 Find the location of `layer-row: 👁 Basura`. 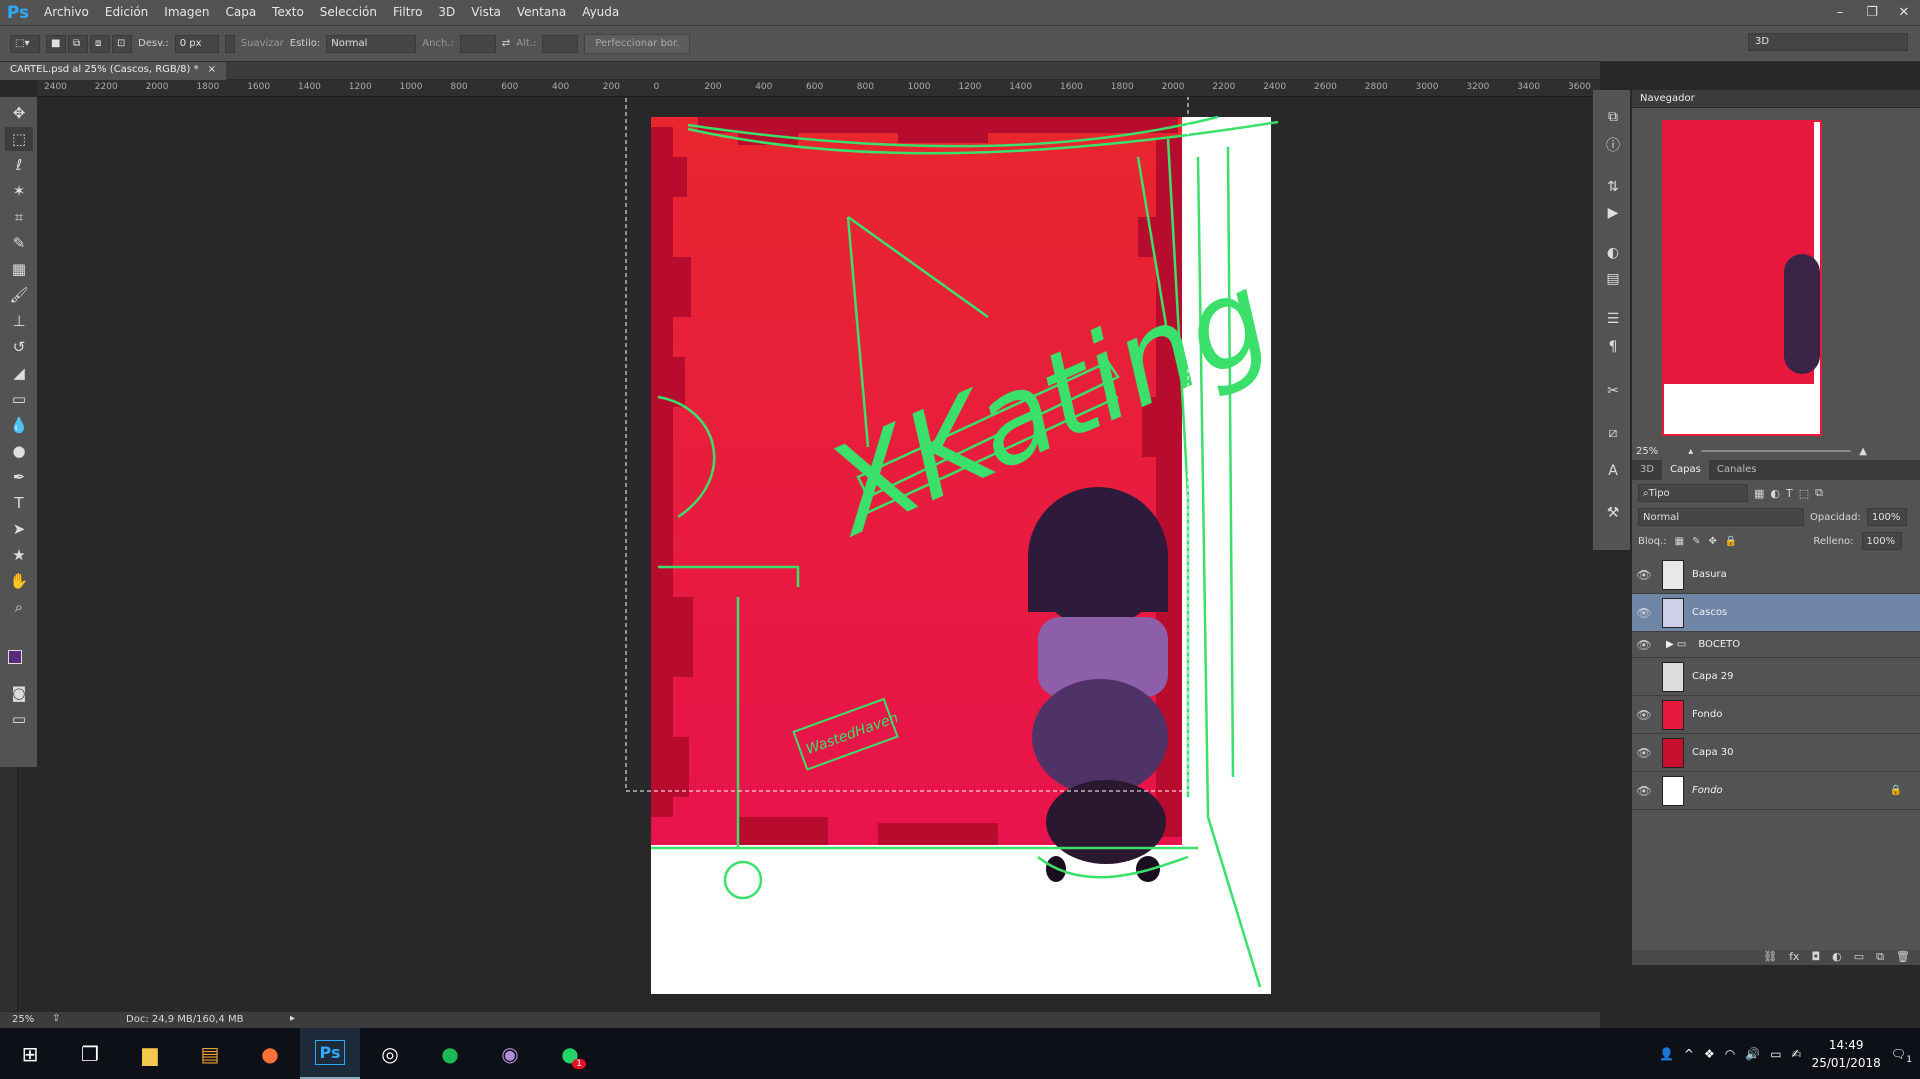

layer-row: 👁 Basura is located at coordinates (1776, 575).